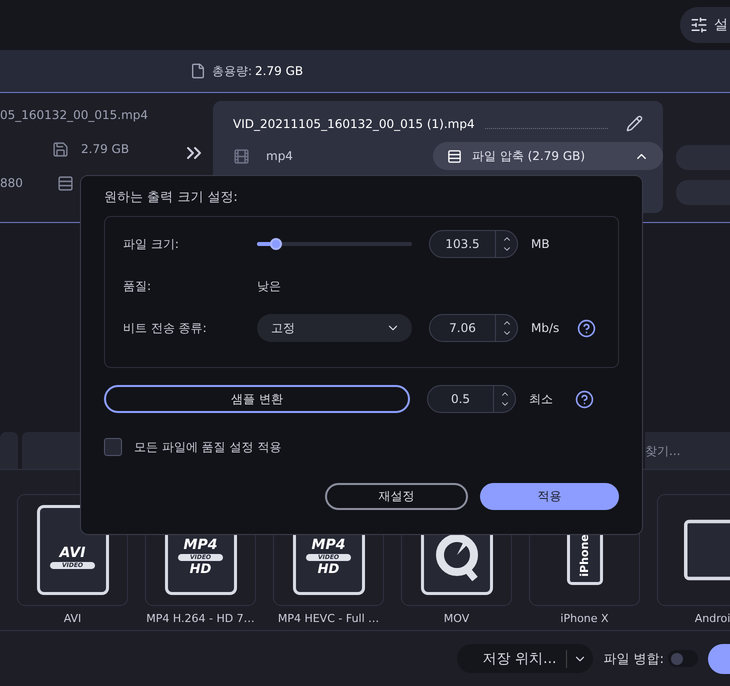 The height and width of the screenshot is (686, 730). I want to click on source-resolution: 880, so click(11, 183).